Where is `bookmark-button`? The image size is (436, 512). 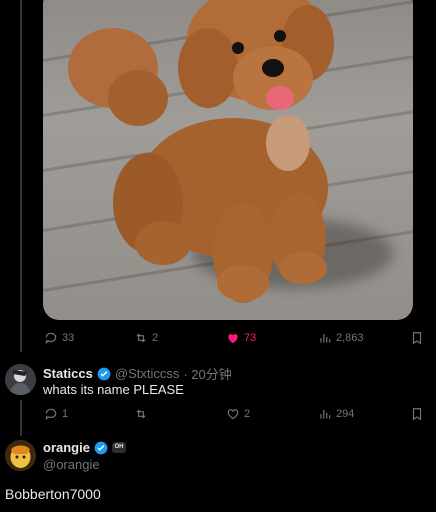
bookmark-button is located at coordinates (417, 338).